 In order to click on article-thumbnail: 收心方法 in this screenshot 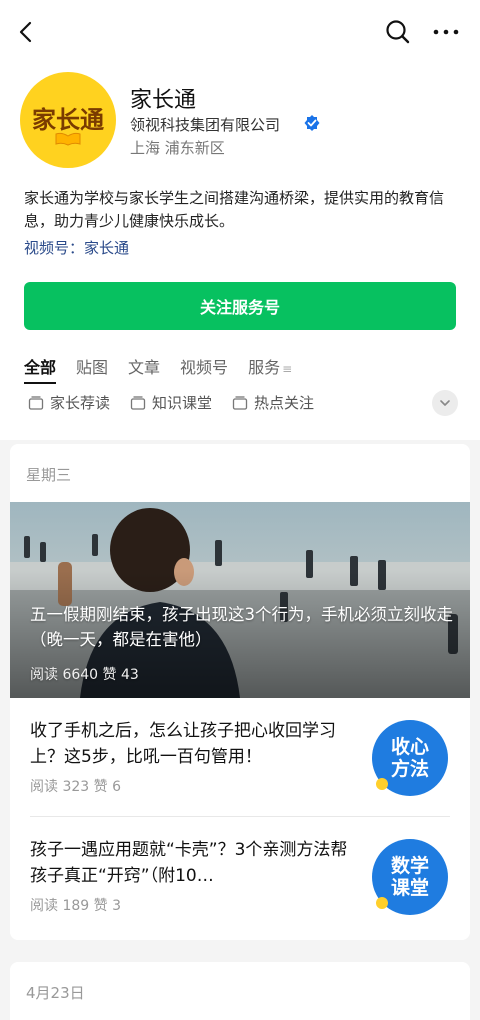, I will do `click(410, 758)`.